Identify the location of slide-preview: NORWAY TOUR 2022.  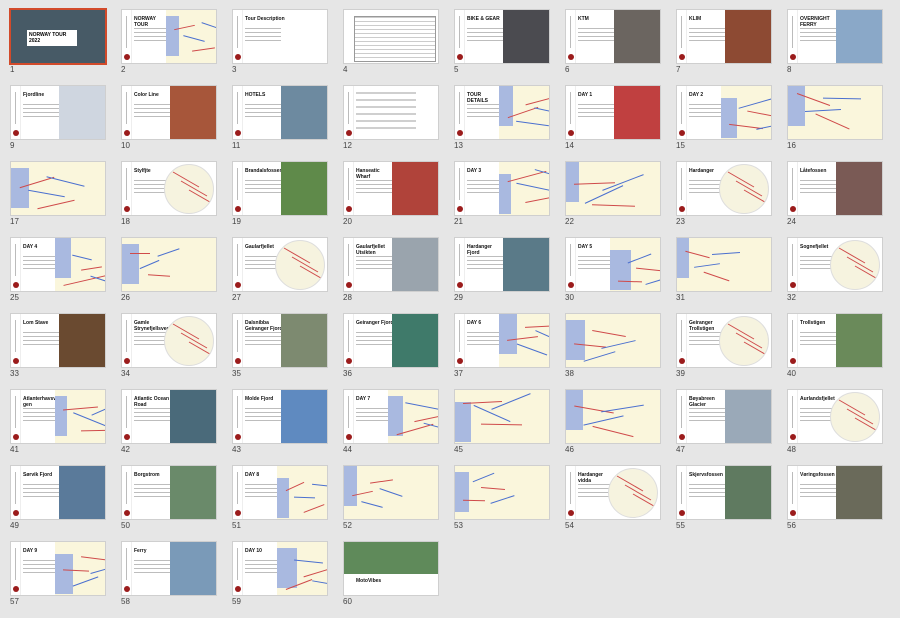
(58, 36).